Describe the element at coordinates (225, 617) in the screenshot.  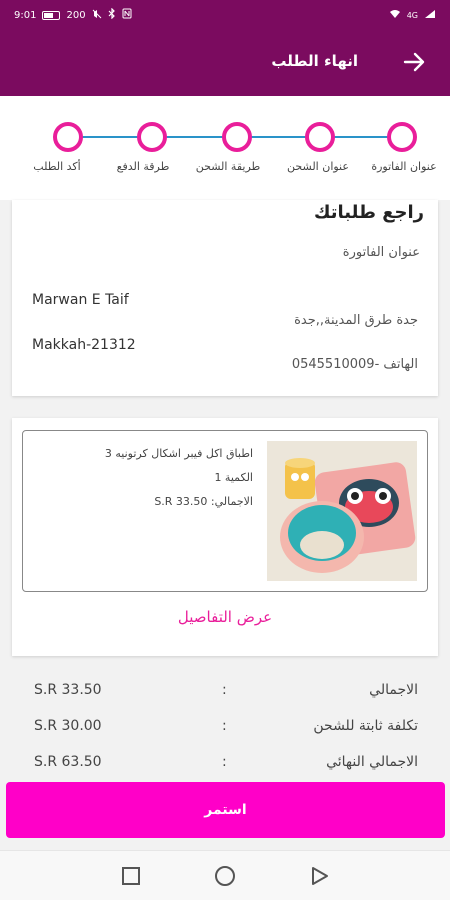
I see `view-details-link: عرض التفاصيل` at that location.